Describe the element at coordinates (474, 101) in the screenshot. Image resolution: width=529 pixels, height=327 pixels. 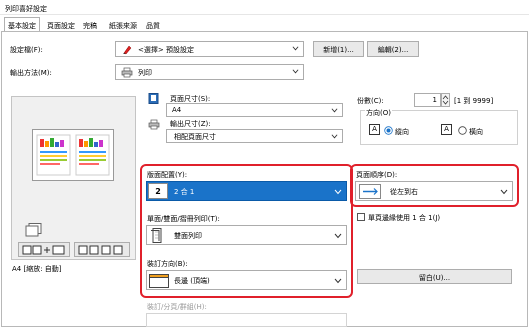
I see `copies-range: [1 到 9999]` at that location.